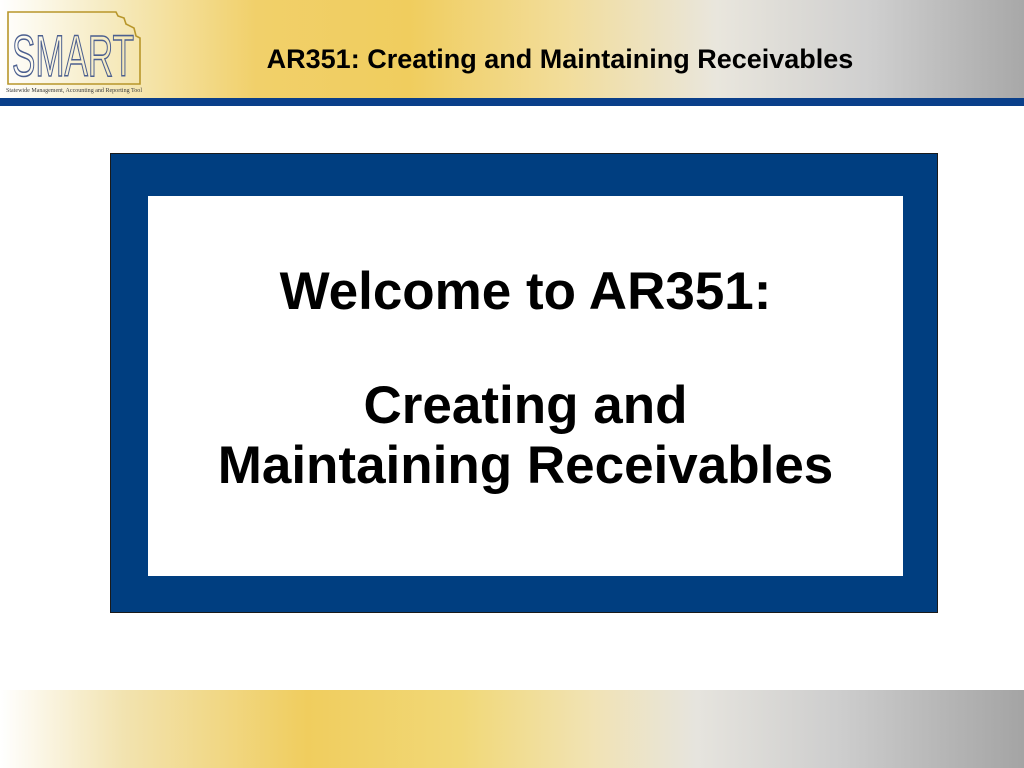 Image resolution: width=1024 pixels, height=768 pixels. I want to click on header-rule, so click(512, 102).